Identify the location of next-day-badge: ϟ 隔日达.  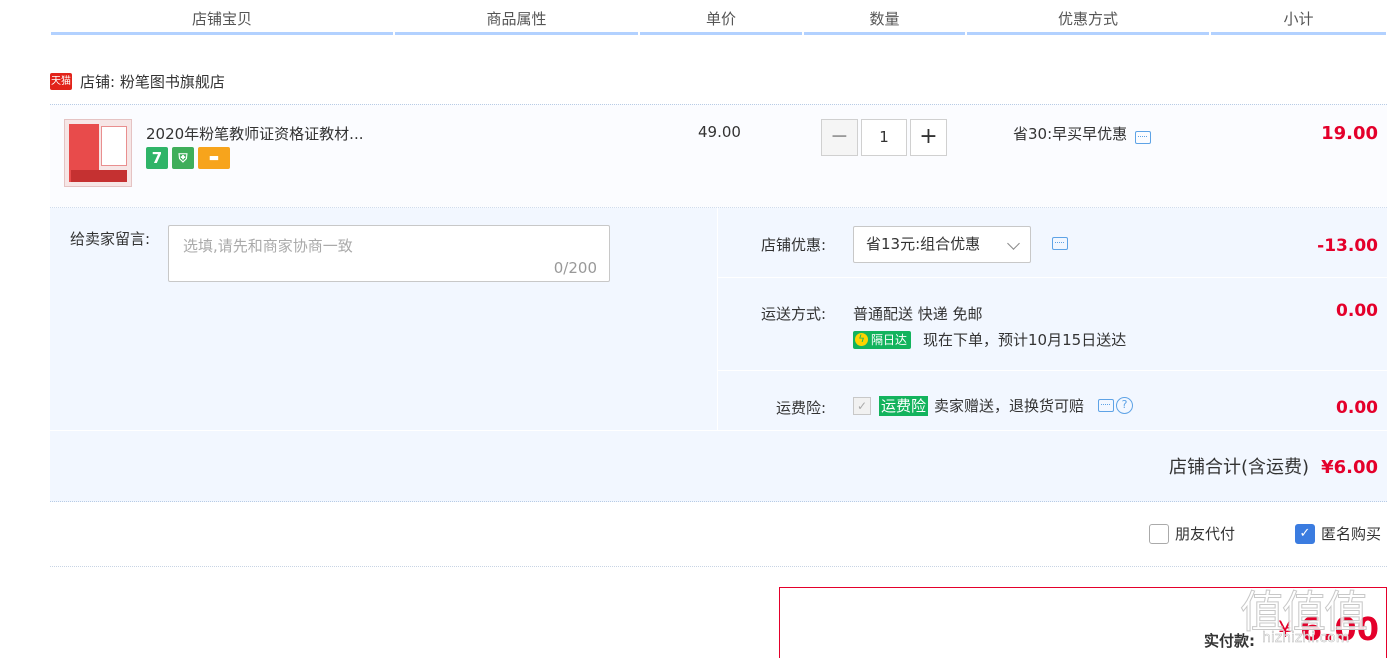
(882, 339).